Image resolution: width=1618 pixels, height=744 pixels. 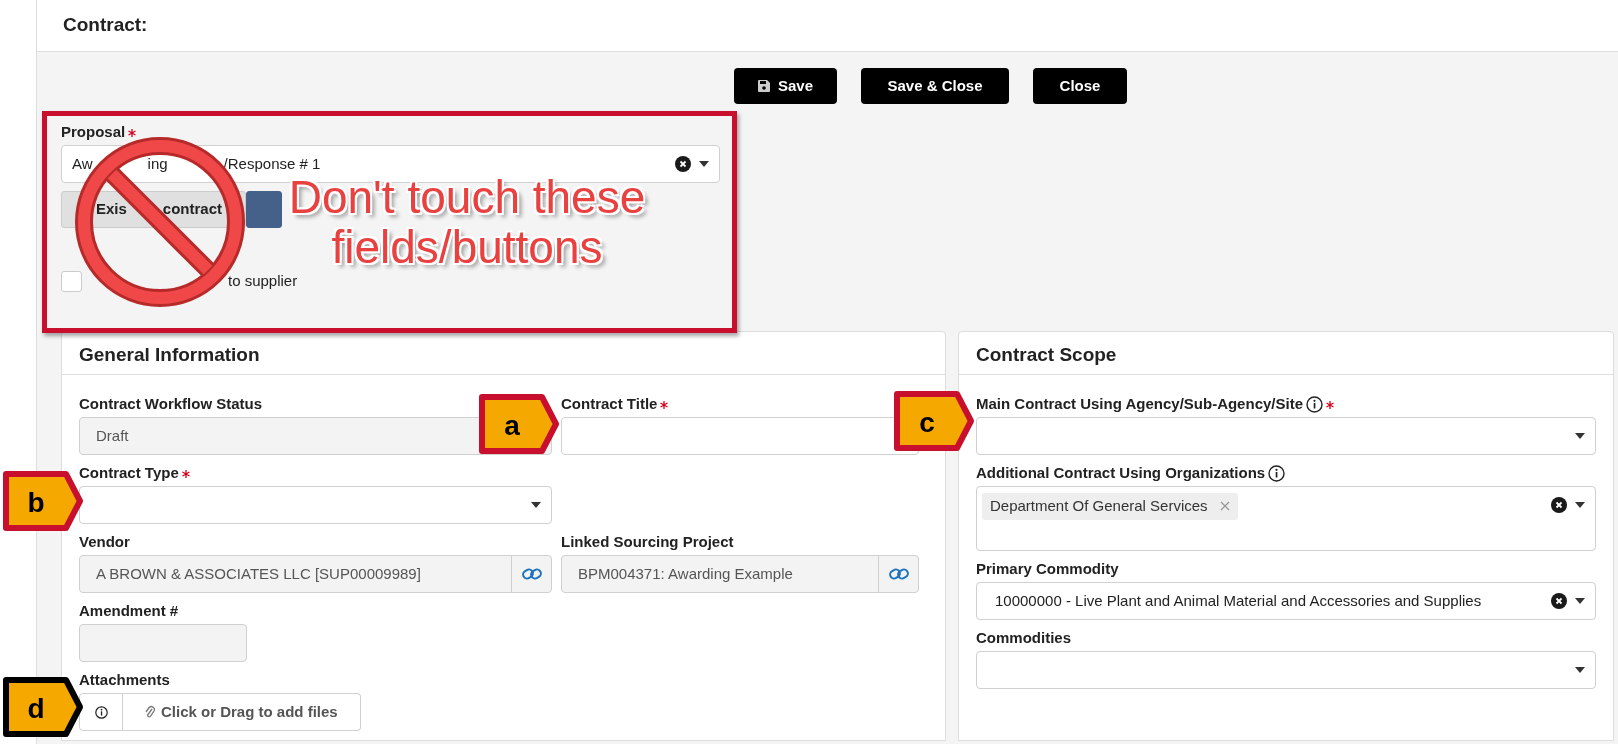 What do you see at coordinates (1286, 353) in the screenshot?
I see `card-title: Contract Scope` at bounding box center [1286, 353].